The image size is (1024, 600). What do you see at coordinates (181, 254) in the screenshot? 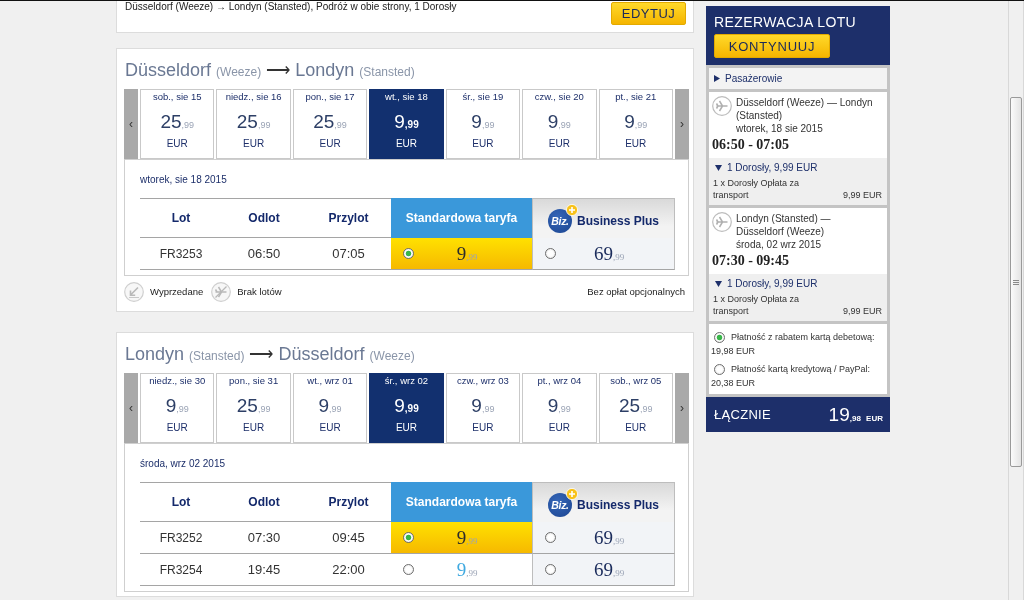
I see `flight-number: FR3253` at bounding box center [181, 254].